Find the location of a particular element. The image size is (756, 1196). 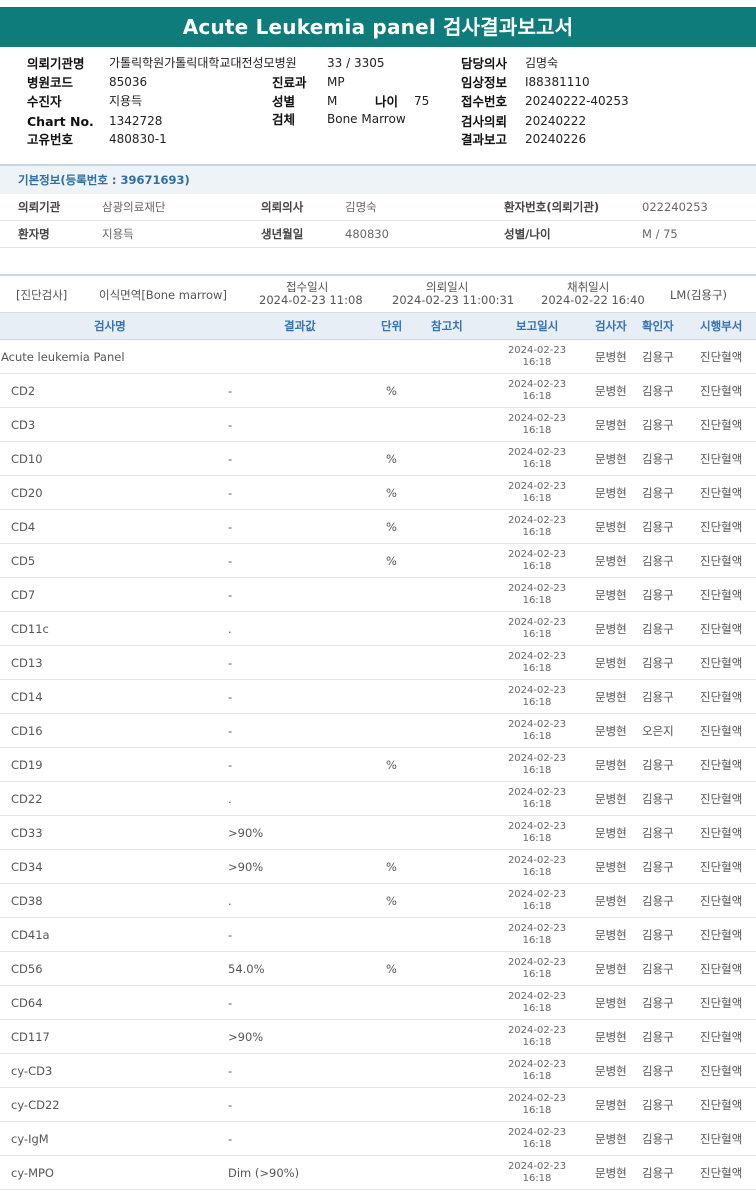

table-row: CD16 - 문병현 오은지 진단혈액 2024-02-23 16:18 is located at coordinates (378, 731).